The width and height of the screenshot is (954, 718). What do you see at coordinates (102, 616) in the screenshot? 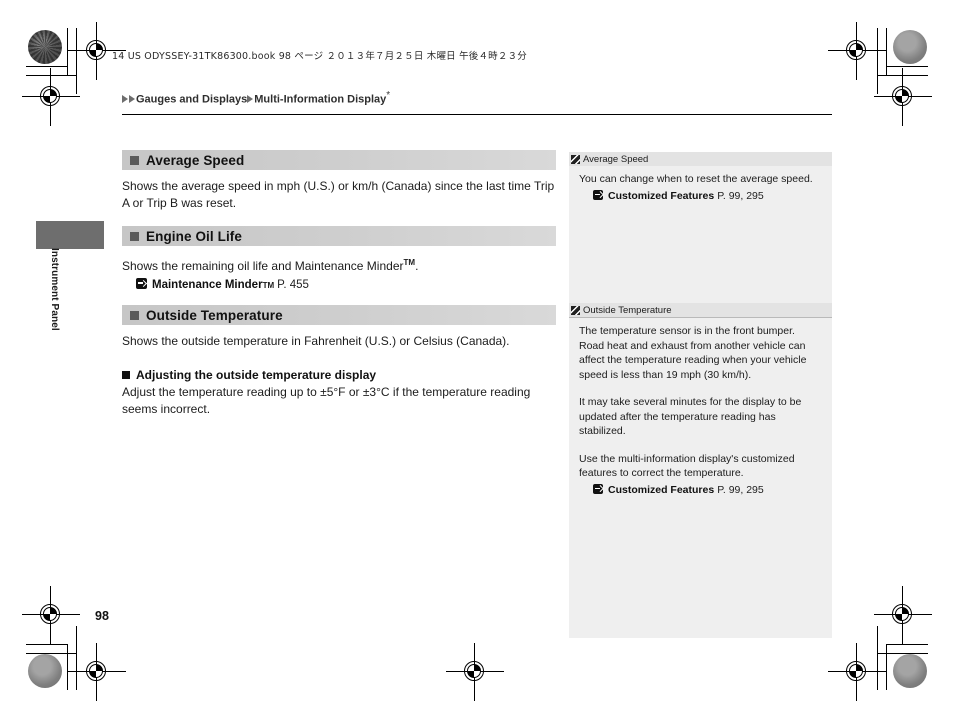
I see `page-number: 98` at bounding box center [102, 616].